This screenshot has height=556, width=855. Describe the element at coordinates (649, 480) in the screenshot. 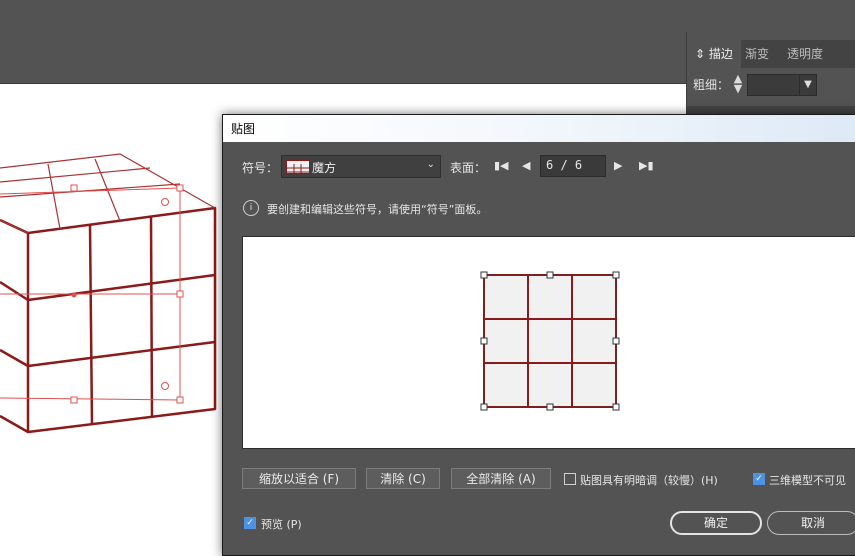

I see `shade-label: 贴图具有明暗调（较慢）(H)` at that location.